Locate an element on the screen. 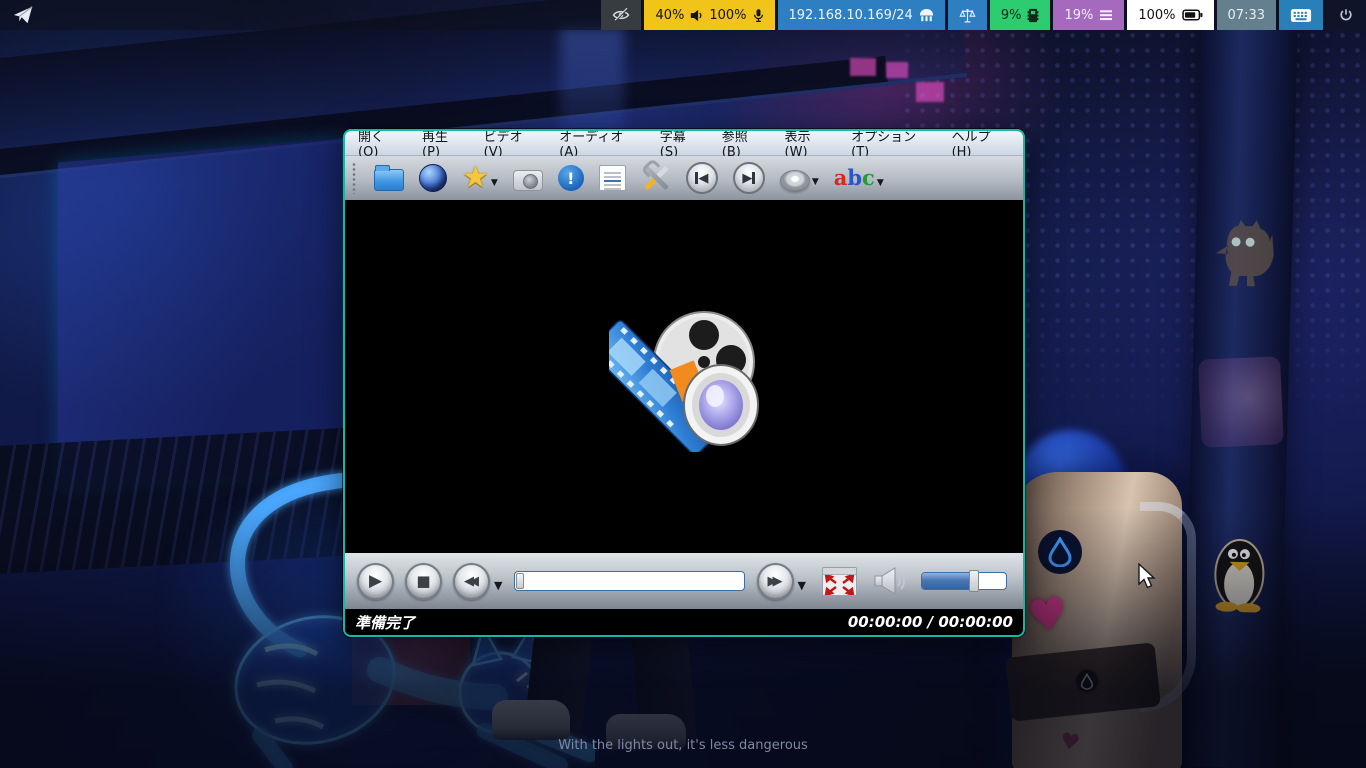  power-module is located at coordinates (1346, 15).